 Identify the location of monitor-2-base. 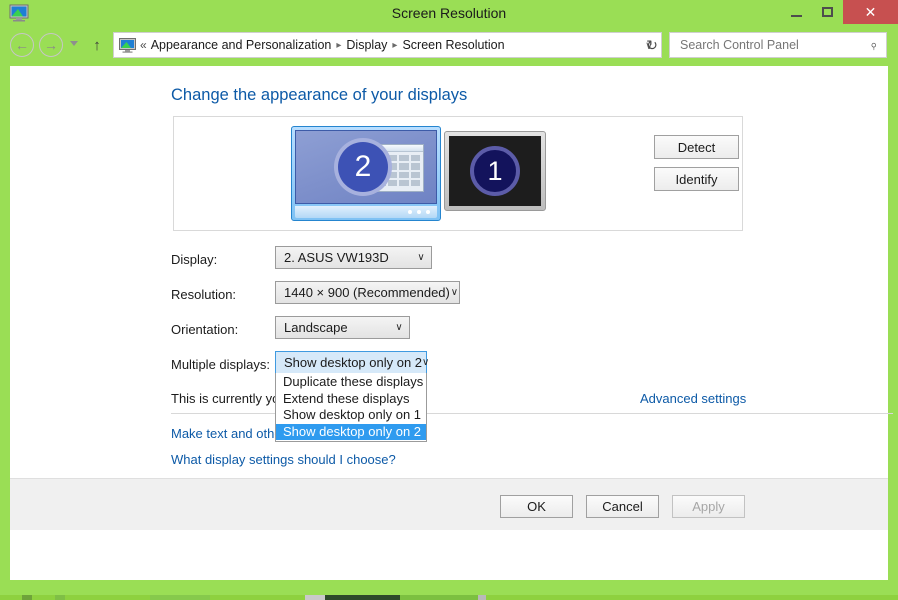
(366, 212).